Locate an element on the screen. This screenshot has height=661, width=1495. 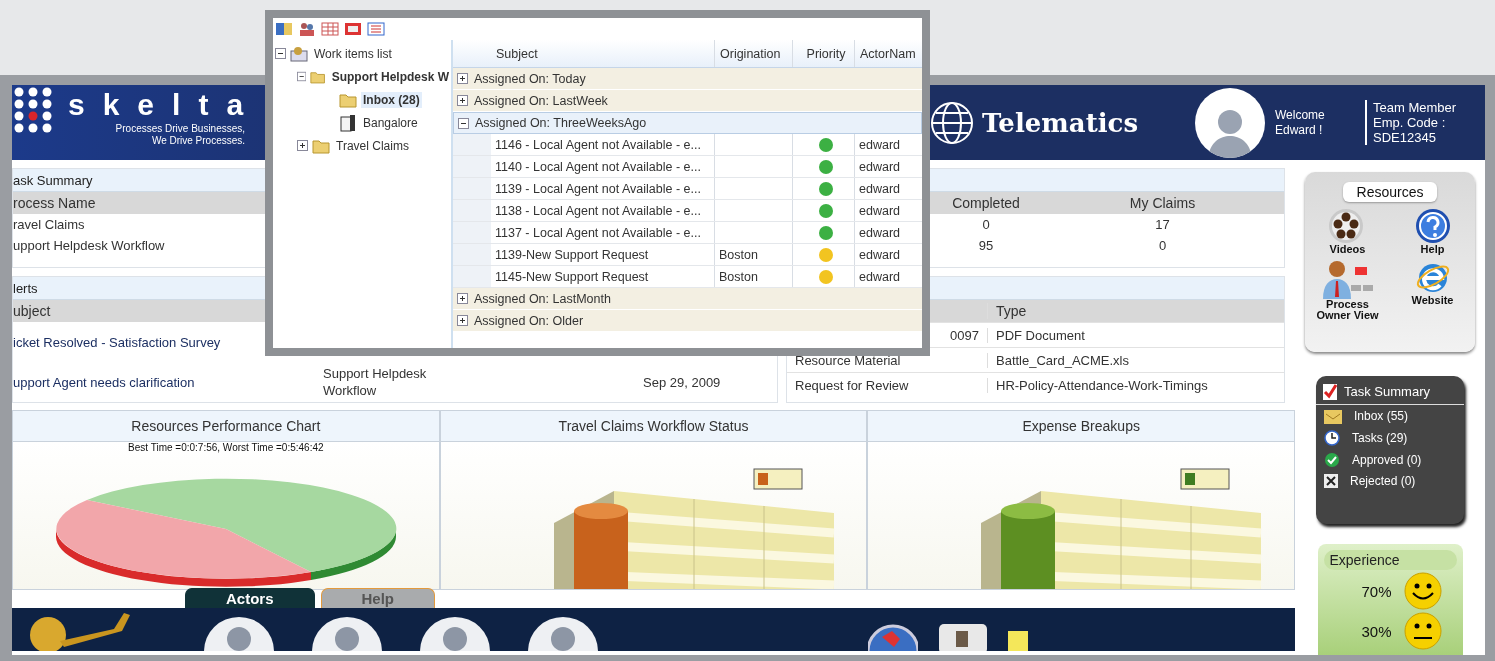
grid-icon is located at coordinates (330, 29).